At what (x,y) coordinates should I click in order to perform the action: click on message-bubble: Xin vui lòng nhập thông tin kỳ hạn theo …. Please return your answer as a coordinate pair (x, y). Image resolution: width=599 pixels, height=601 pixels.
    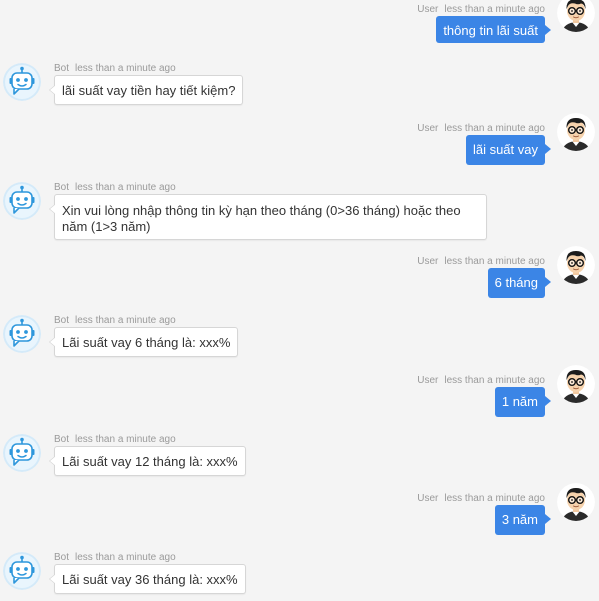
    Looking at the image, I should click on (268, 217).